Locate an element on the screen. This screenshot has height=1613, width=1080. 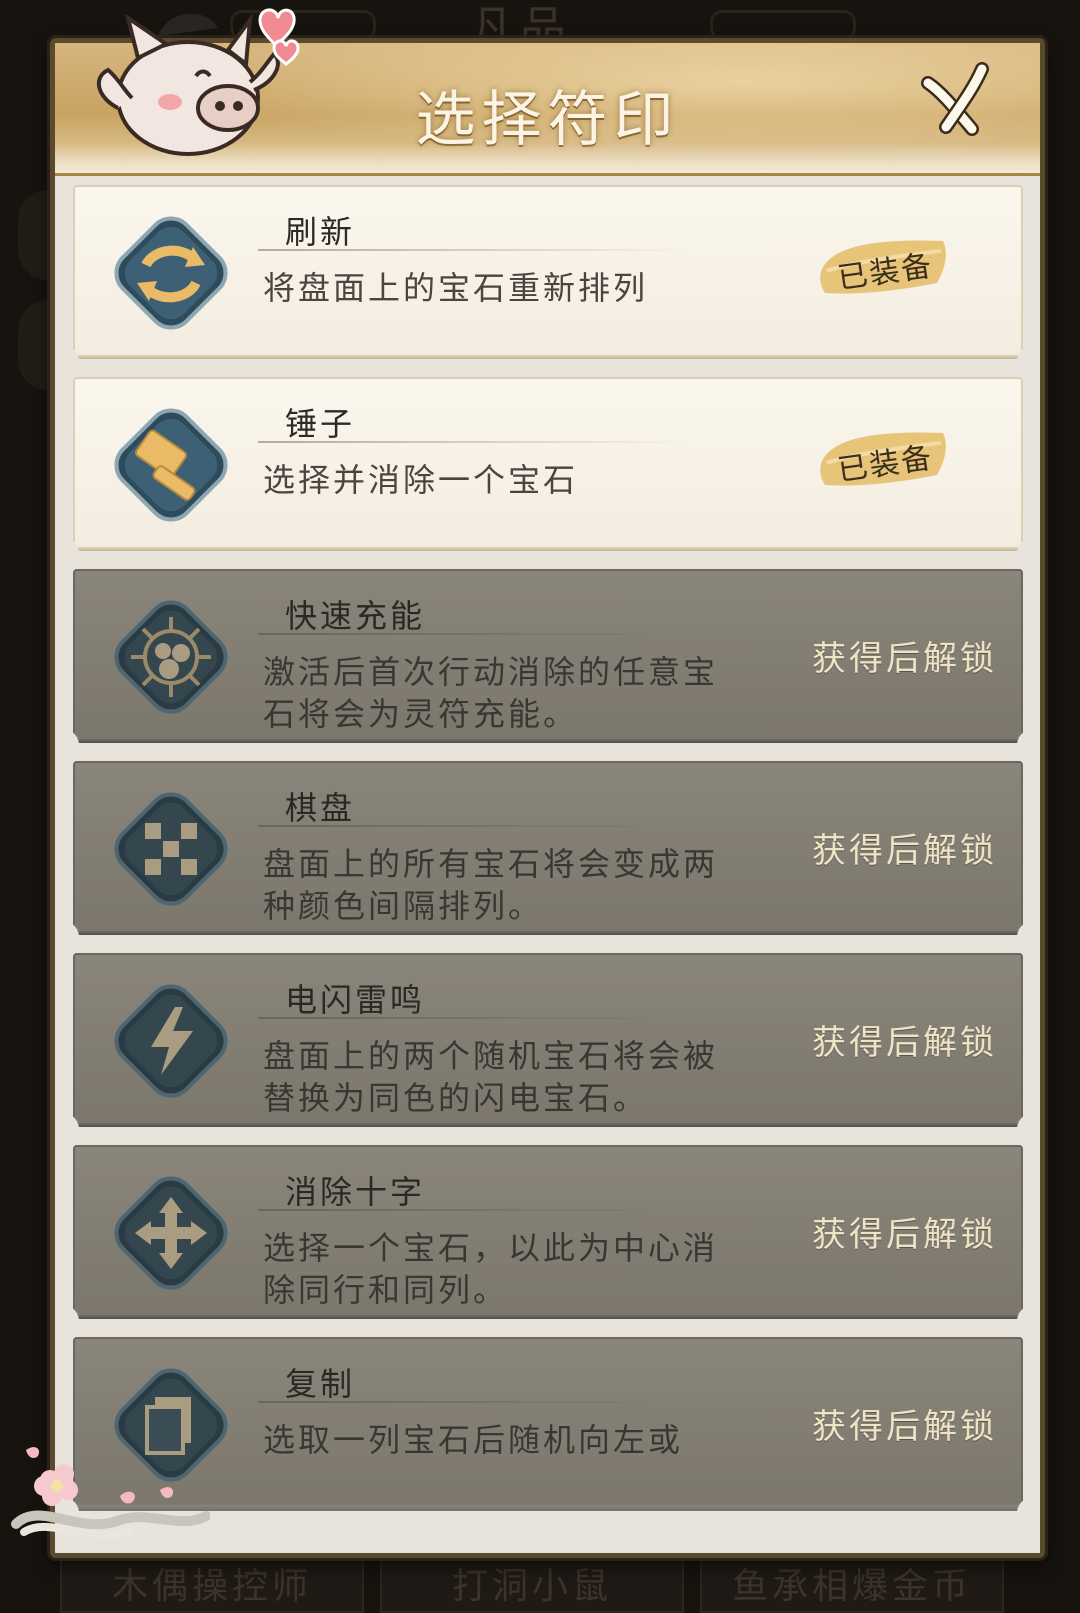
checkerboard-icon is located at coordinates (171, 849).